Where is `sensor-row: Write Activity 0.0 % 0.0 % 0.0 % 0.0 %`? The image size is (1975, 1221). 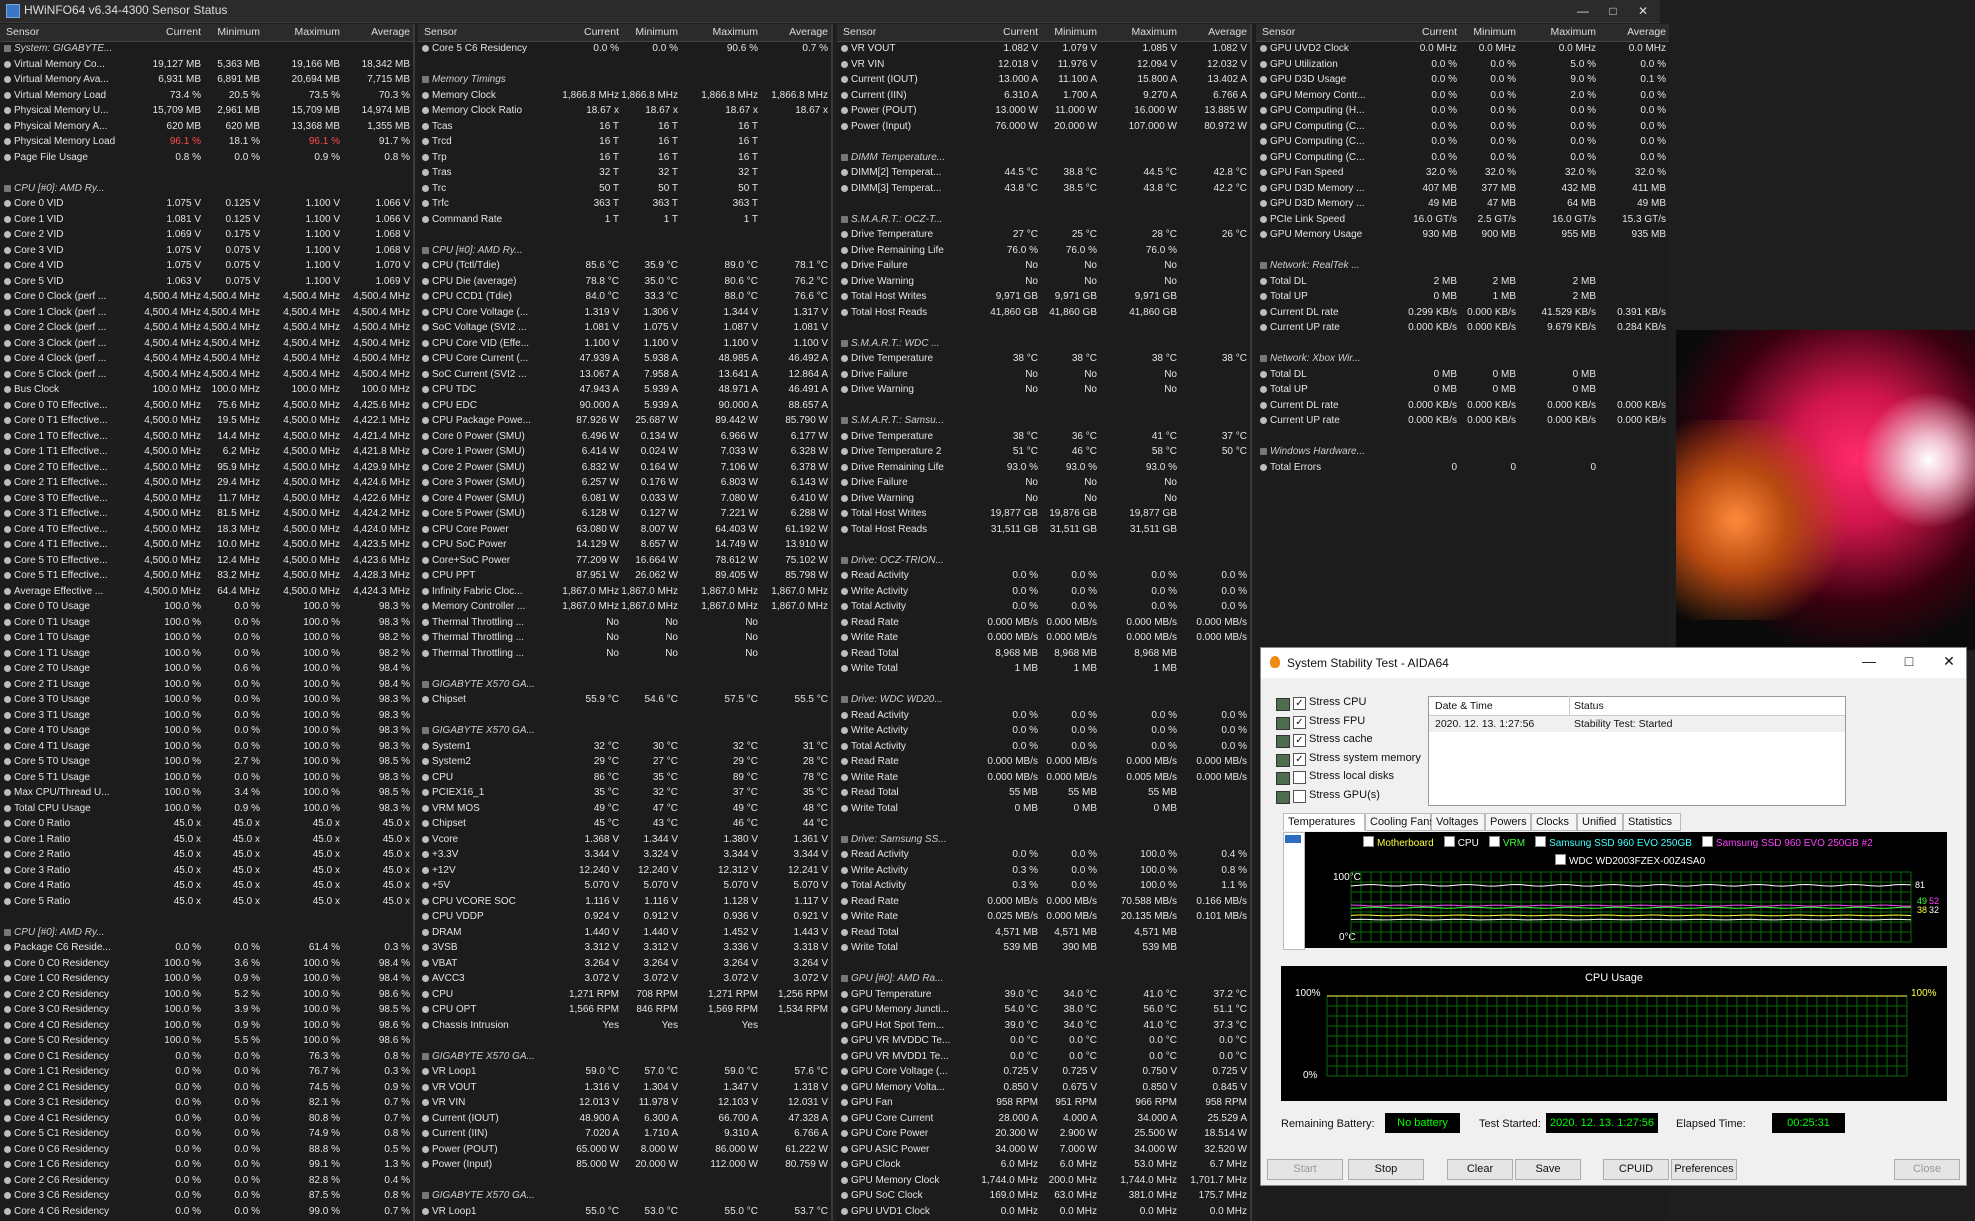
sensor-row: Write Activity 0.0 % 0.0 % 0.0 % 0.0 % is located at coordinates (1043, 732).